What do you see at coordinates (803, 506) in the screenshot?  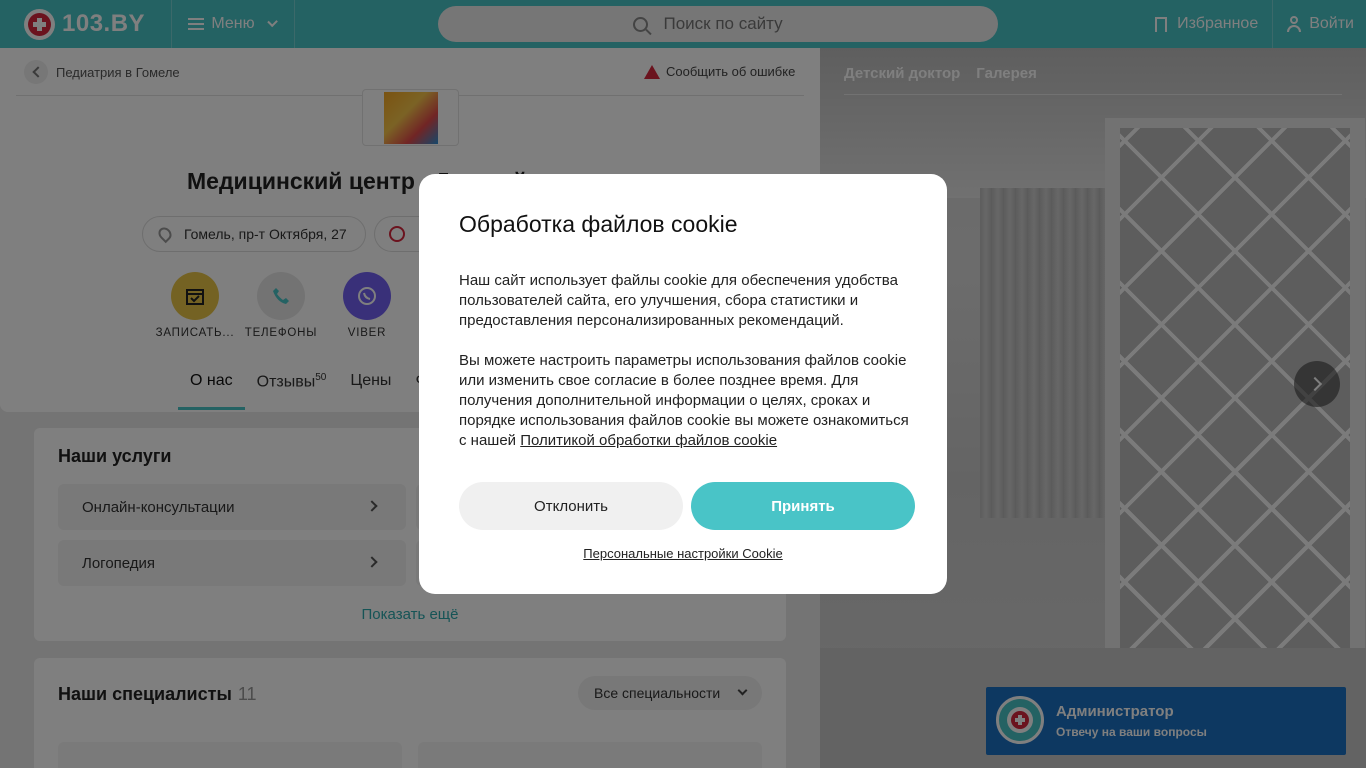 I see `accept-button: Принять` at bounding box center [803, 506].